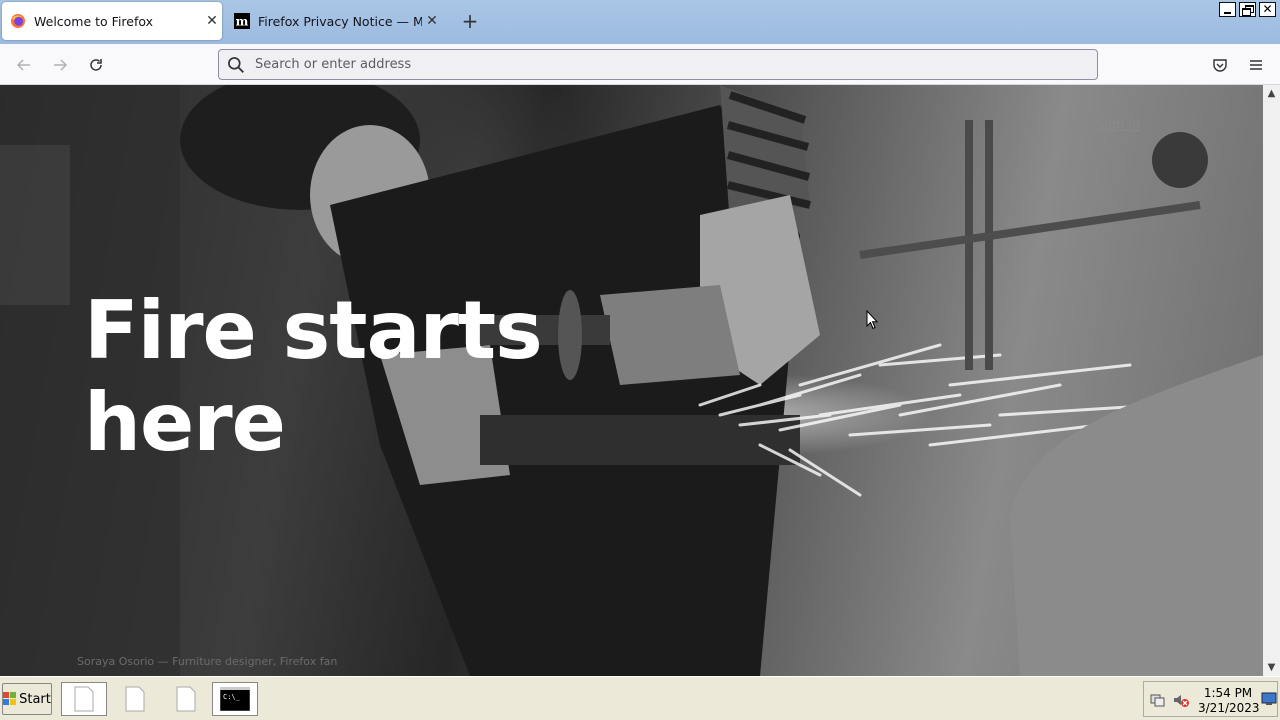 The height and width of the screenshot is (720, 1280). What do you see at coordinates (470, 22) in the screenshot?
I see `plus-icon: +` at bounding box center [470, 22].